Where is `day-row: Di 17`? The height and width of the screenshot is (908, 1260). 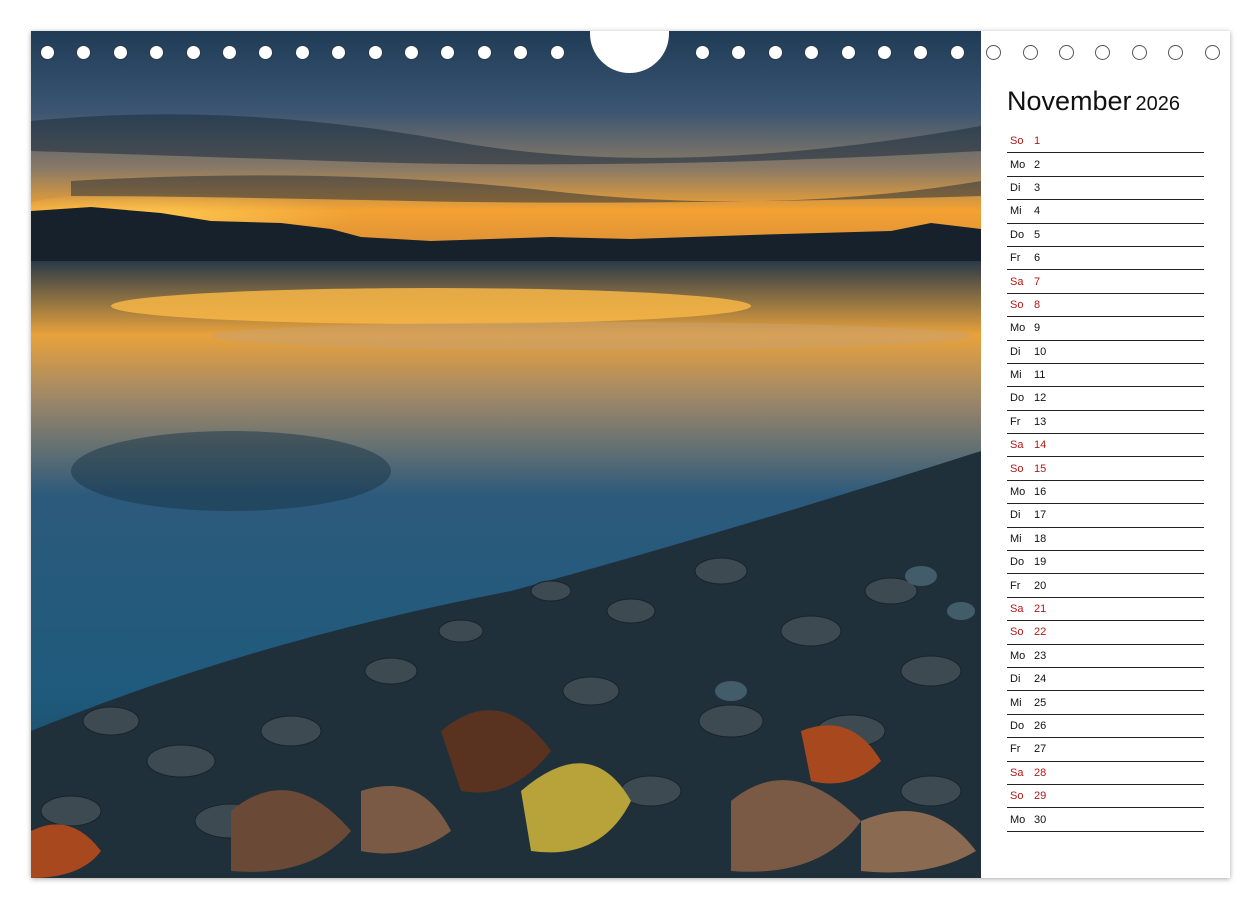
day-row: Di 17 is located at coordinates (1105, 516).